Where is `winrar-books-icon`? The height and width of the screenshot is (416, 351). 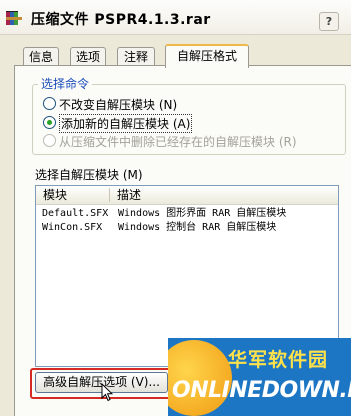 winrar-books-icon is located at coordinates (14, 18).